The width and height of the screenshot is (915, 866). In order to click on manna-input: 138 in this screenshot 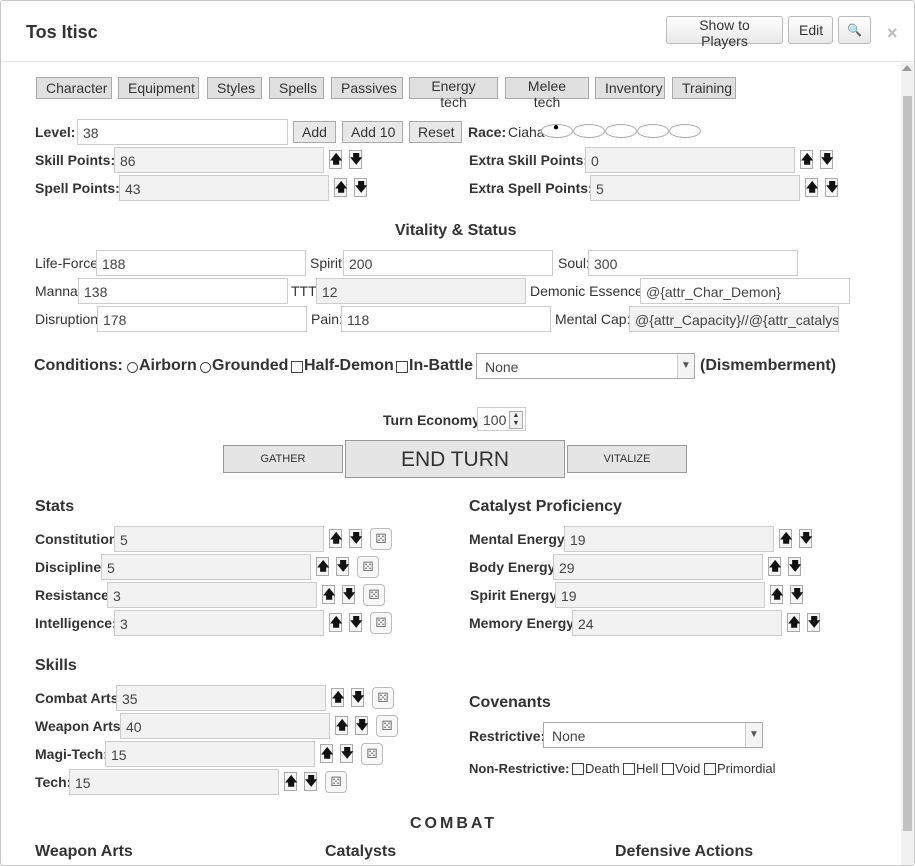, I will do `click(183, 291)`.